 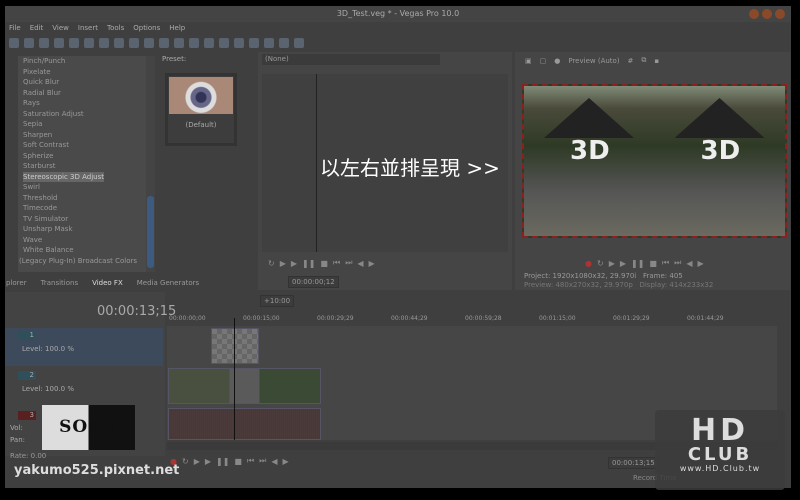 What do you see at coordinates (63, 176) in the screenshot?
I see `fx-item-selected: Stereoscopic 3D Adjust` at bounding box center [63, 176].